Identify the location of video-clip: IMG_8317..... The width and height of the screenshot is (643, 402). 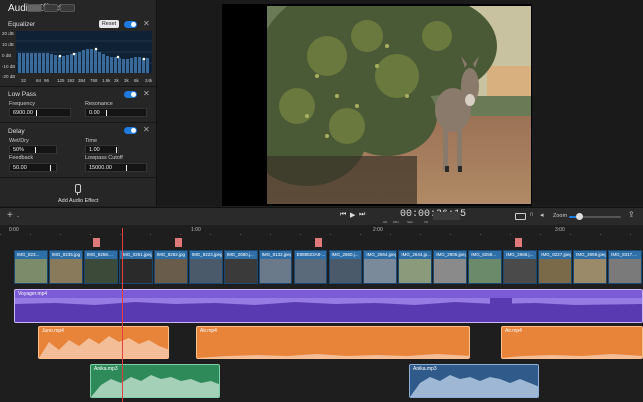
(625, 267).